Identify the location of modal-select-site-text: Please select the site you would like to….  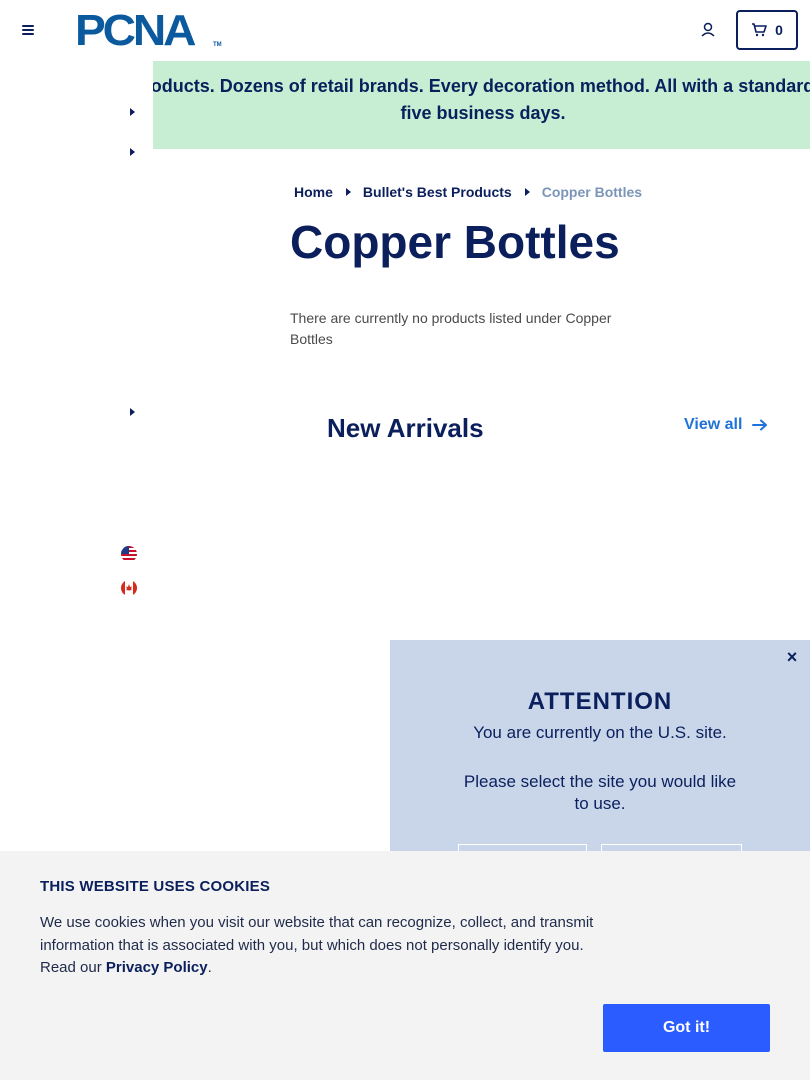
(600, 792).